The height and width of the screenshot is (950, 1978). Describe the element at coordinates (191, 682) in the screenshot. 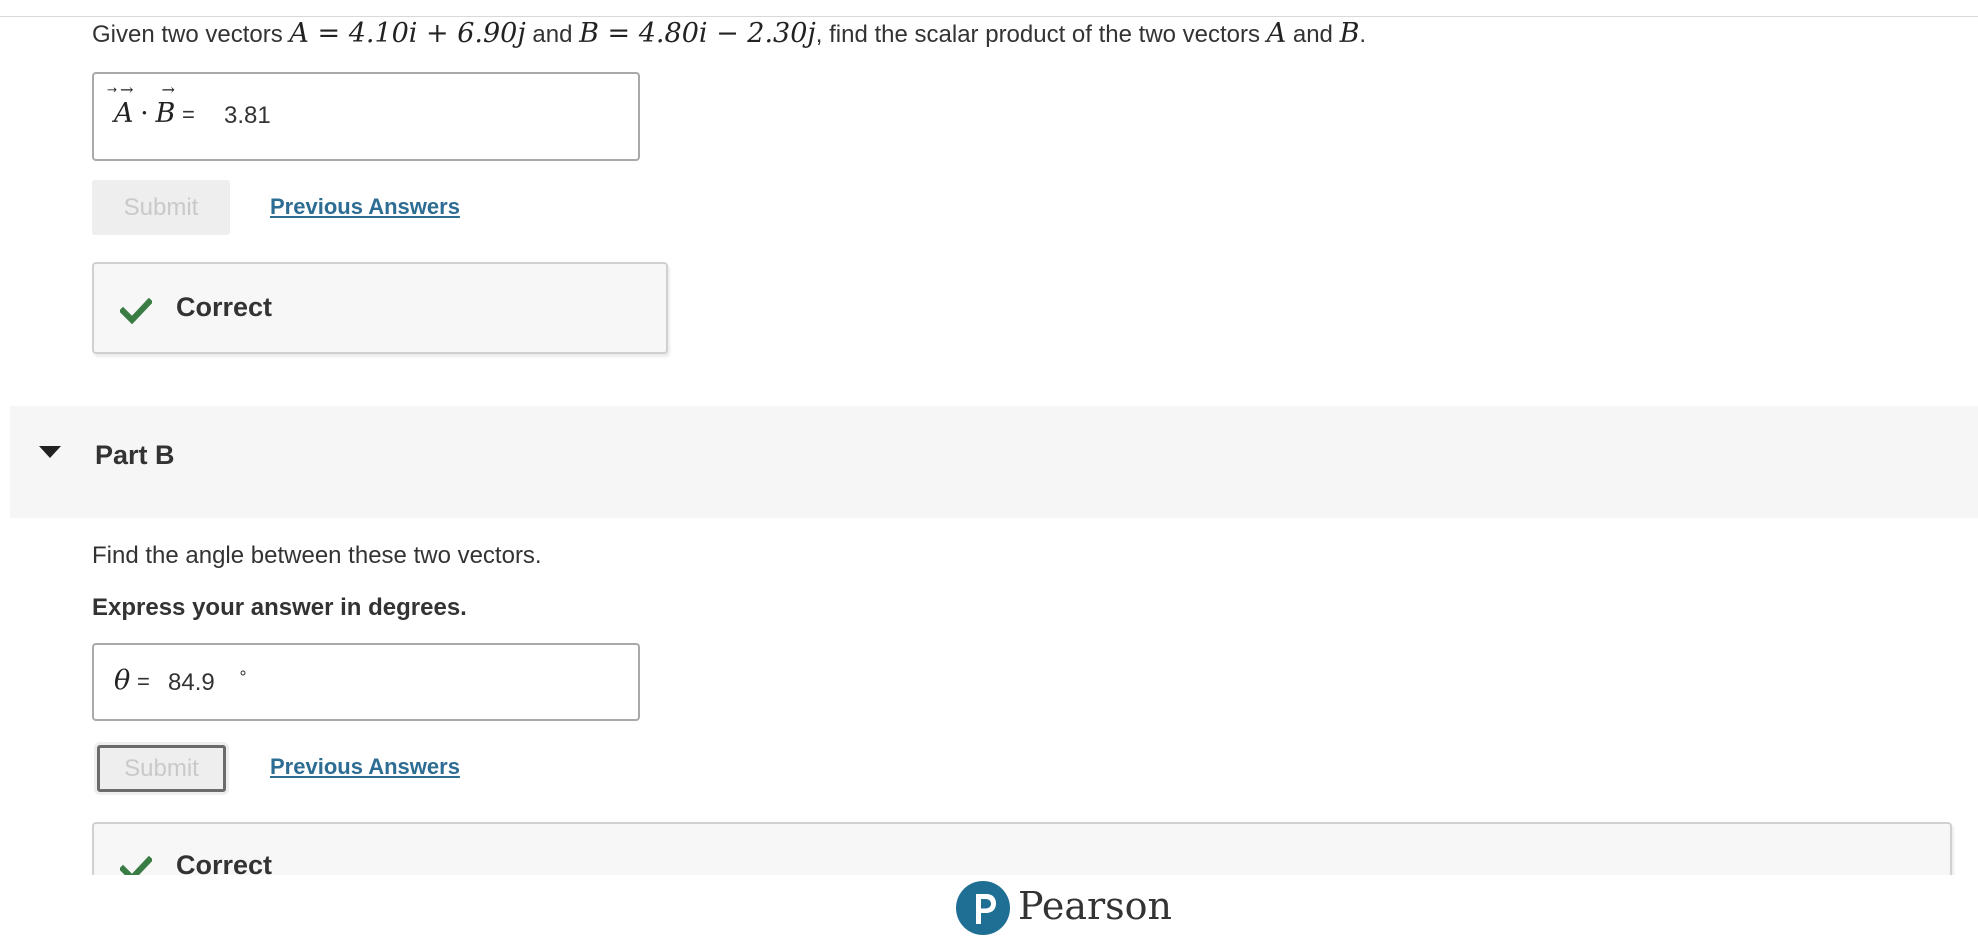

I see `answer-value: 84.9` at that location.